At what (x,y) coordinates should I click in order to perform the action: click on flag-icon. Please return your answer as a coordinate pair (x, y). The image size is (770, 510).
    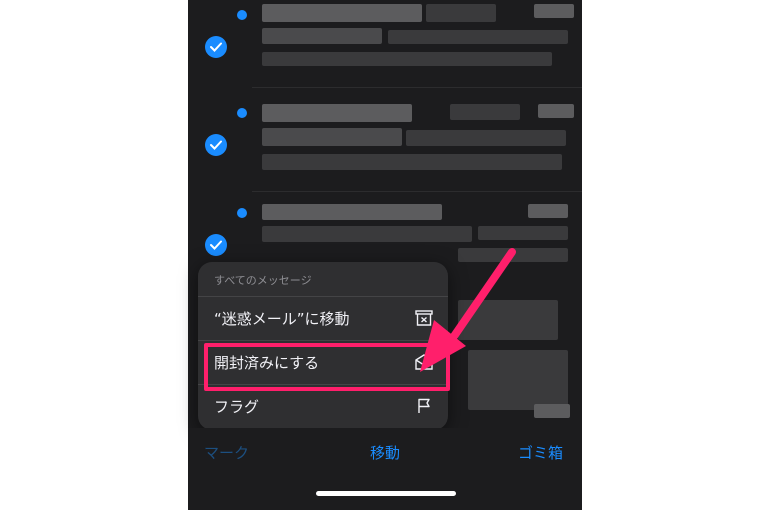
    Looking at the image, I should click on (424, 406).